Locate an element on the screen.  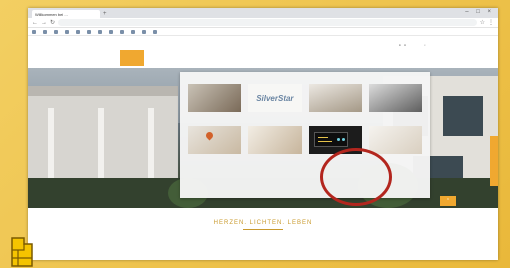
forward-icon: → is located at coordinates (44, 23).